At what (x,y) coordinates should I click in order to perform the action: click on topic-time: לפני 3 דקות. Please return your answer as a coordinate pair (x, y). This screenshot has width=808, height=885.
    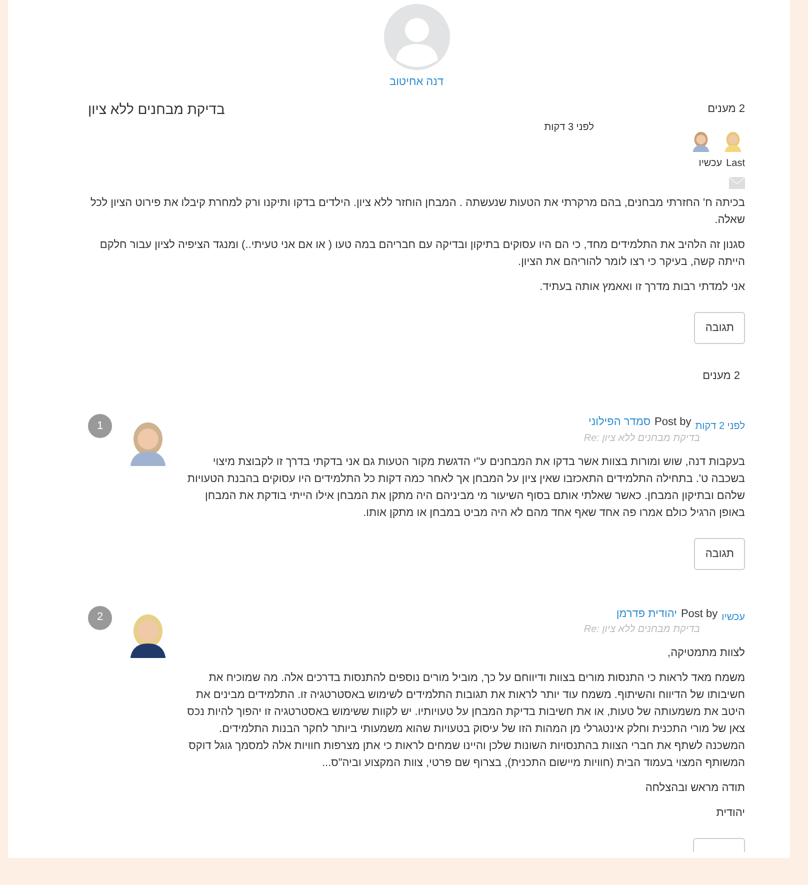
    Looking at the image, I should click on (569, 127).